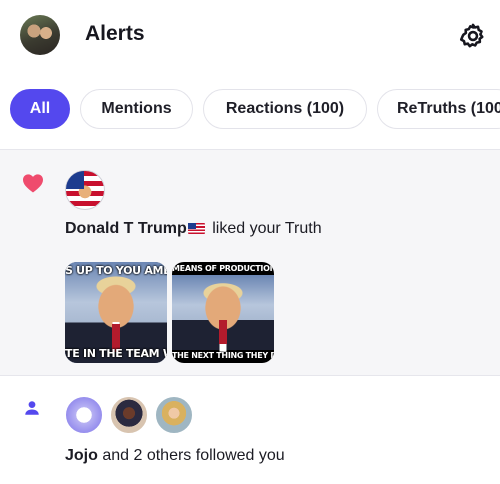  I want to click on header: Alerts, so click(250, 36).